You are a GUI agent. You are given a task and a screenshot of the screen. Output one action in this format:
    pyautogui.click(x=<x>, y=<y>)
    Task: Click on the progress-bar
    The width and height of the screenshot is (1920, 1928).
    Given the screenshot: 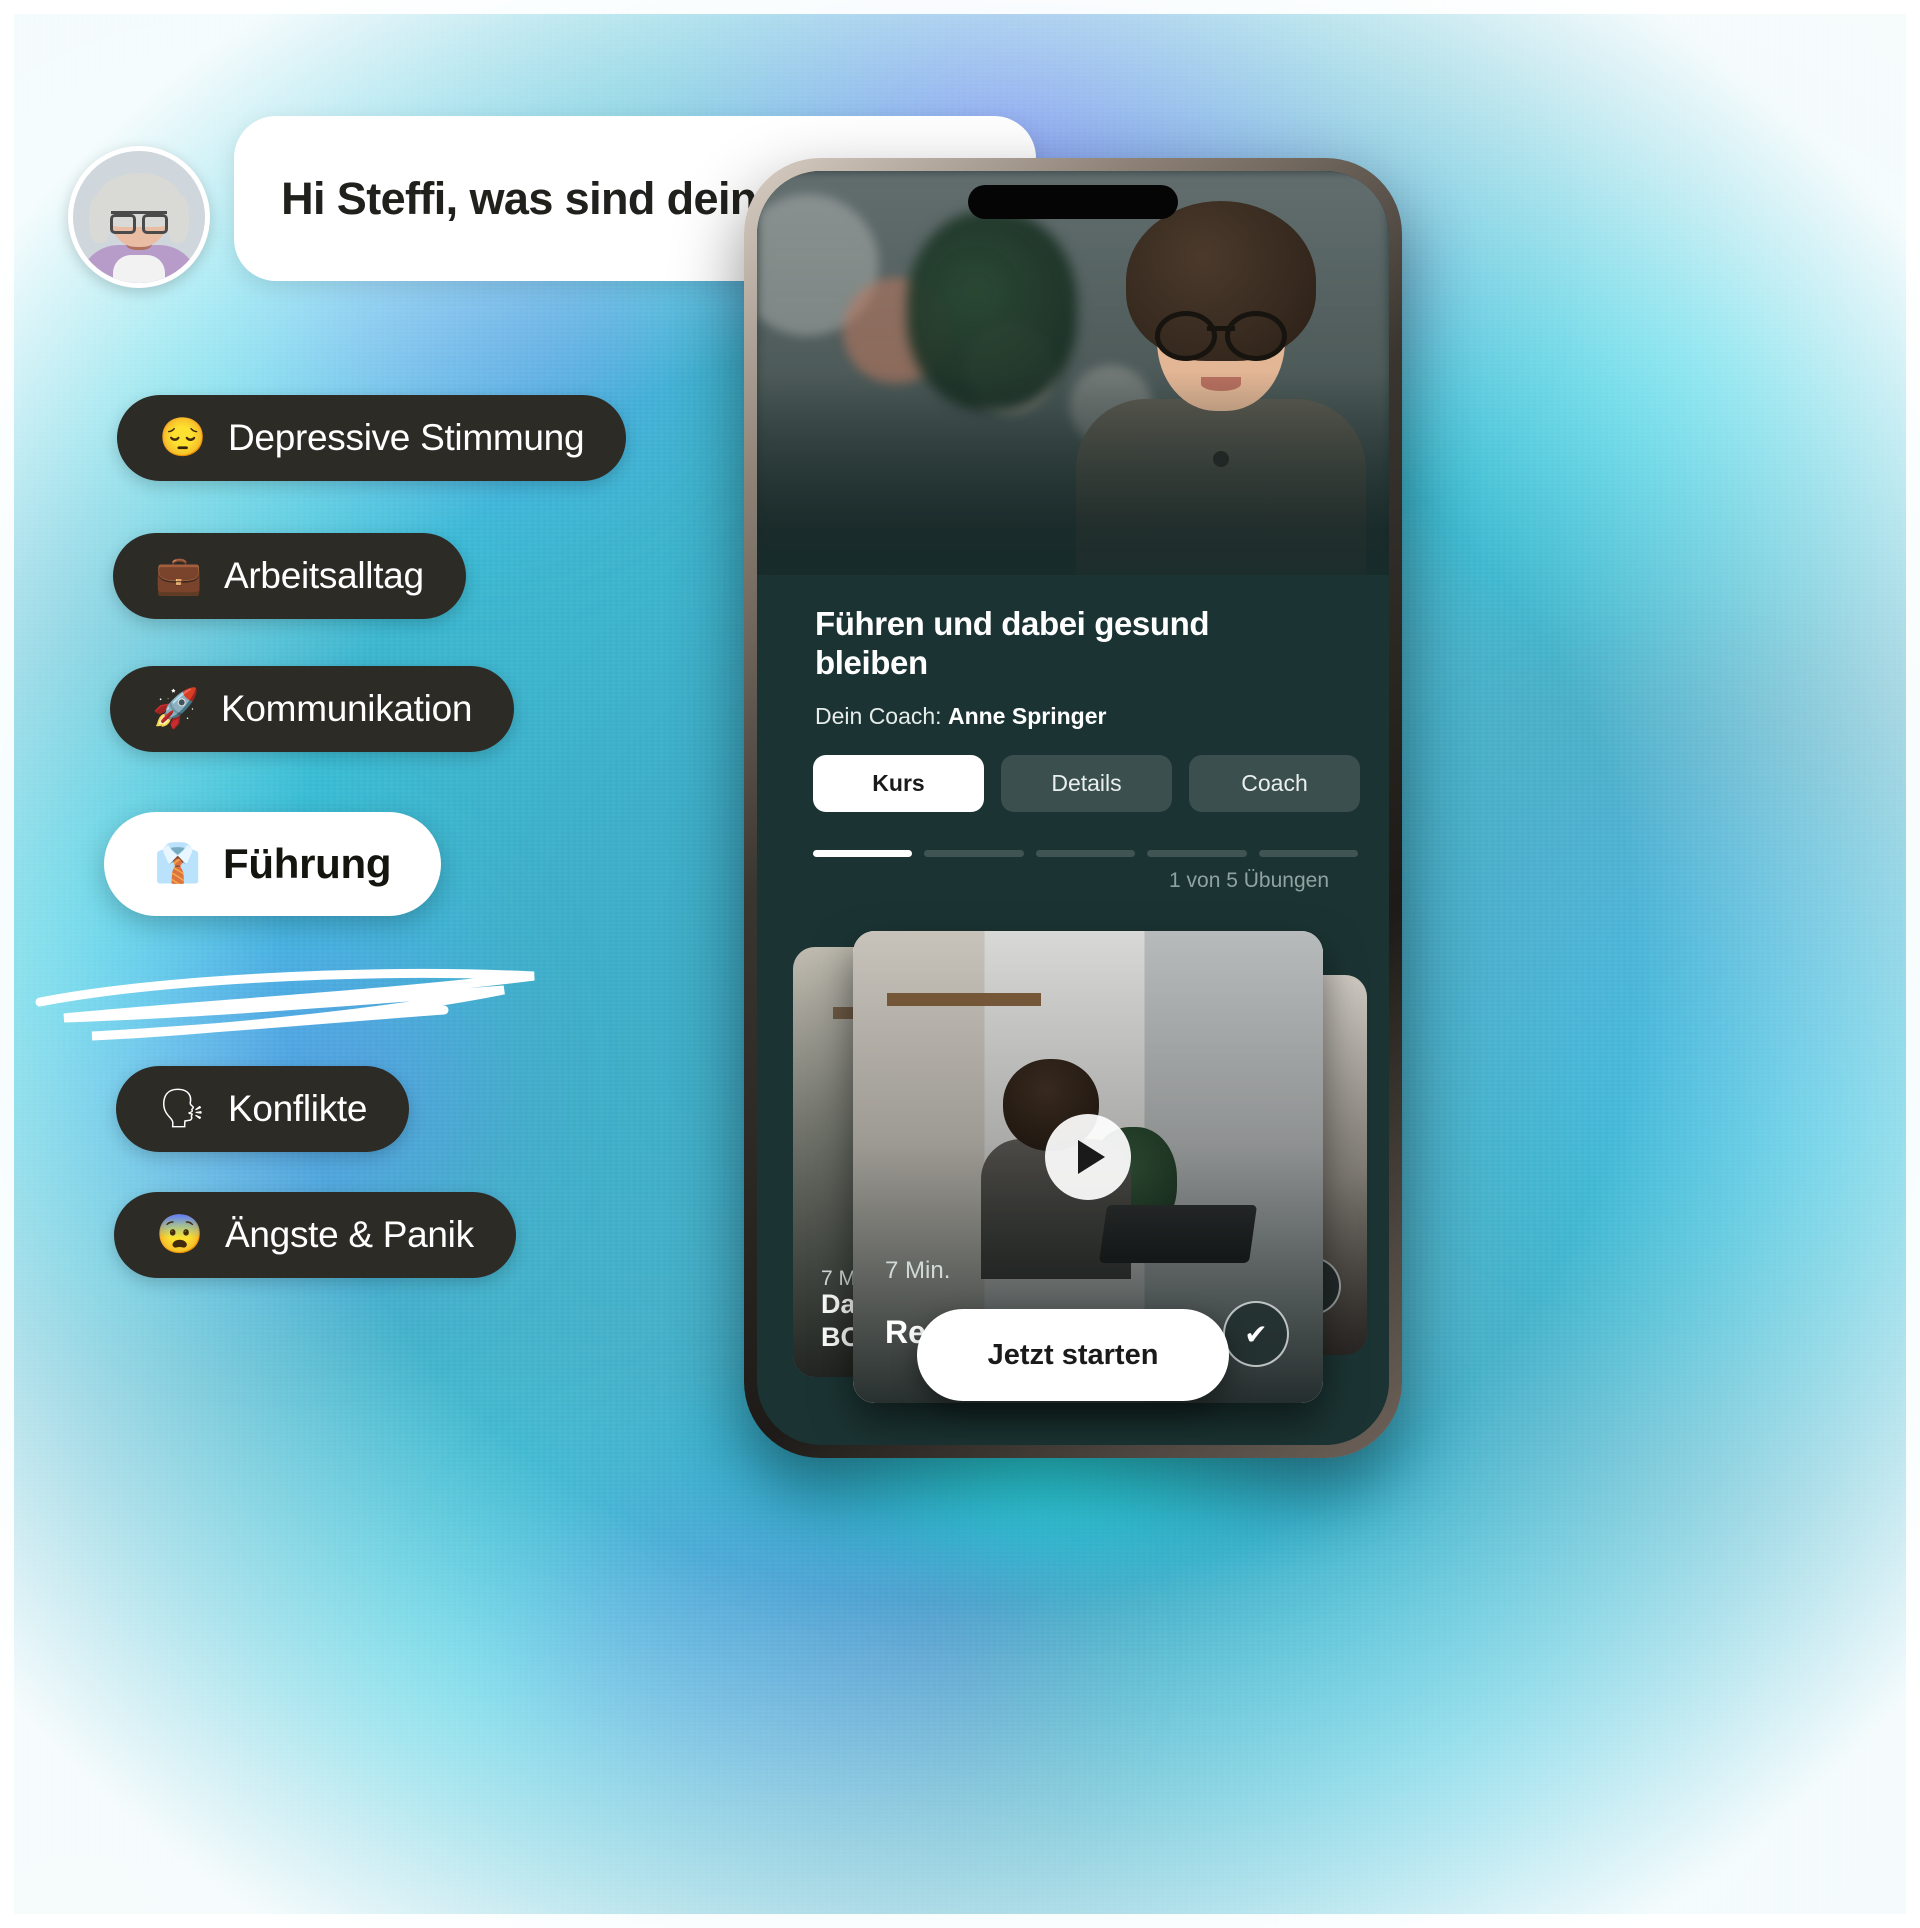 What is the action you would take?
    pyautogui.click(x=1086, y=853)
    